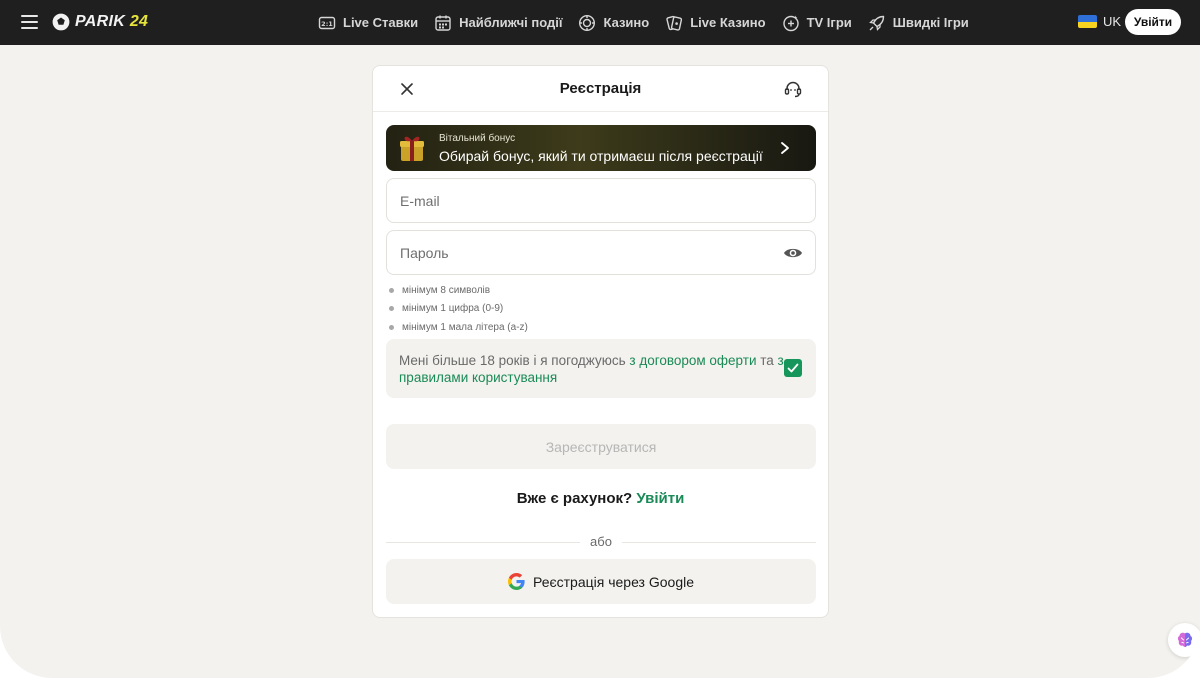  Describe the element at coordinates (1112, 21) in the screenshot. I see `language-code: UK` at that location.